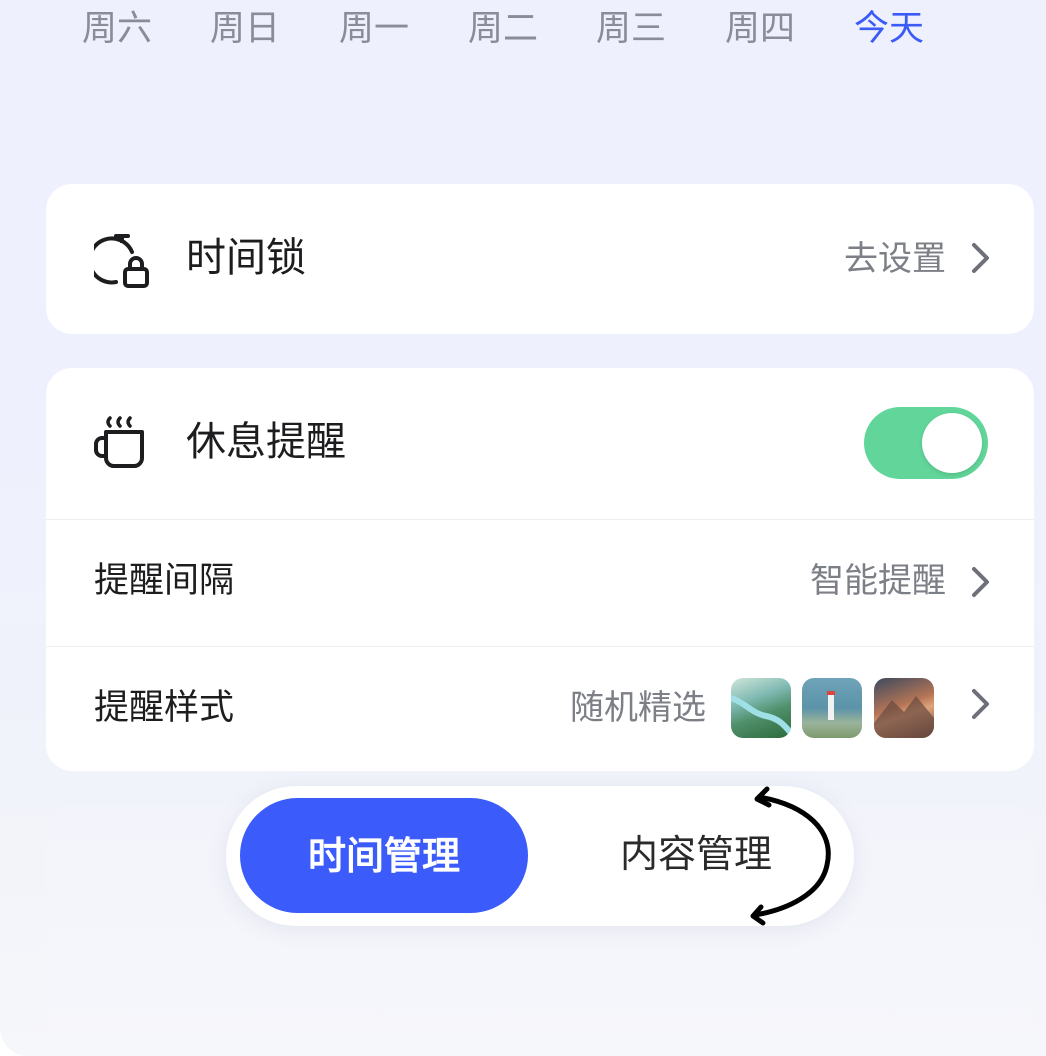  What do you see at coordinates (266, 442) in the screenshot?
I see `rest-reminder-label: 休息提醒` at bounding box center [266, 442].